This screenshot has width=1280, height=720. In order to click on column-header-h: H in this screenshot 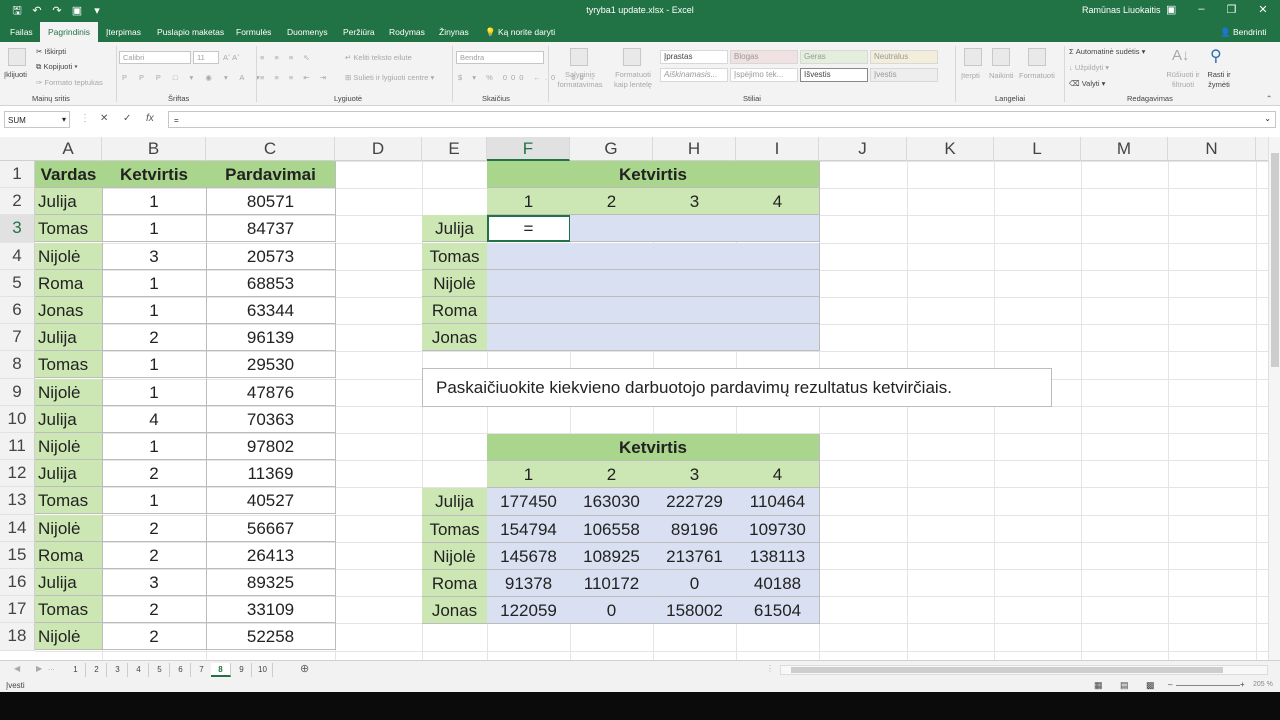, I will do `click(694, 149)`.